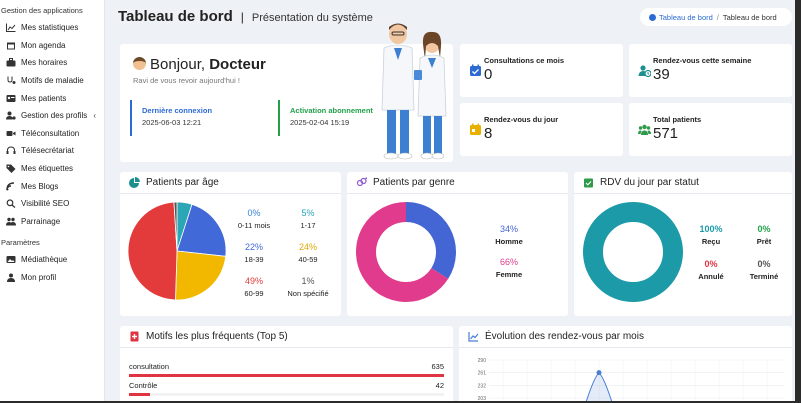 This screenshot has height=403, width=801. I want to click on gender-panel: Patients par genre 34% Homme 66% Femme, so click(457, 244).